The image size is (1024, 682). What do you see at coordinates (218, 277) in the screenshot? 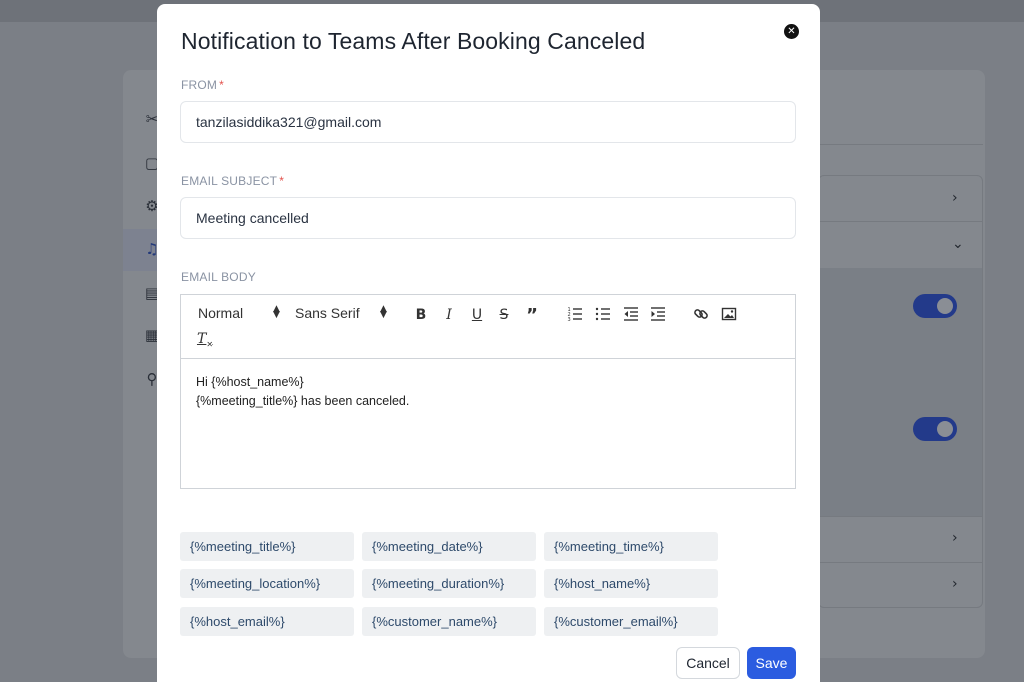
I see `email-body-label: EMAIL BODY` at bounding box center [218, 277].